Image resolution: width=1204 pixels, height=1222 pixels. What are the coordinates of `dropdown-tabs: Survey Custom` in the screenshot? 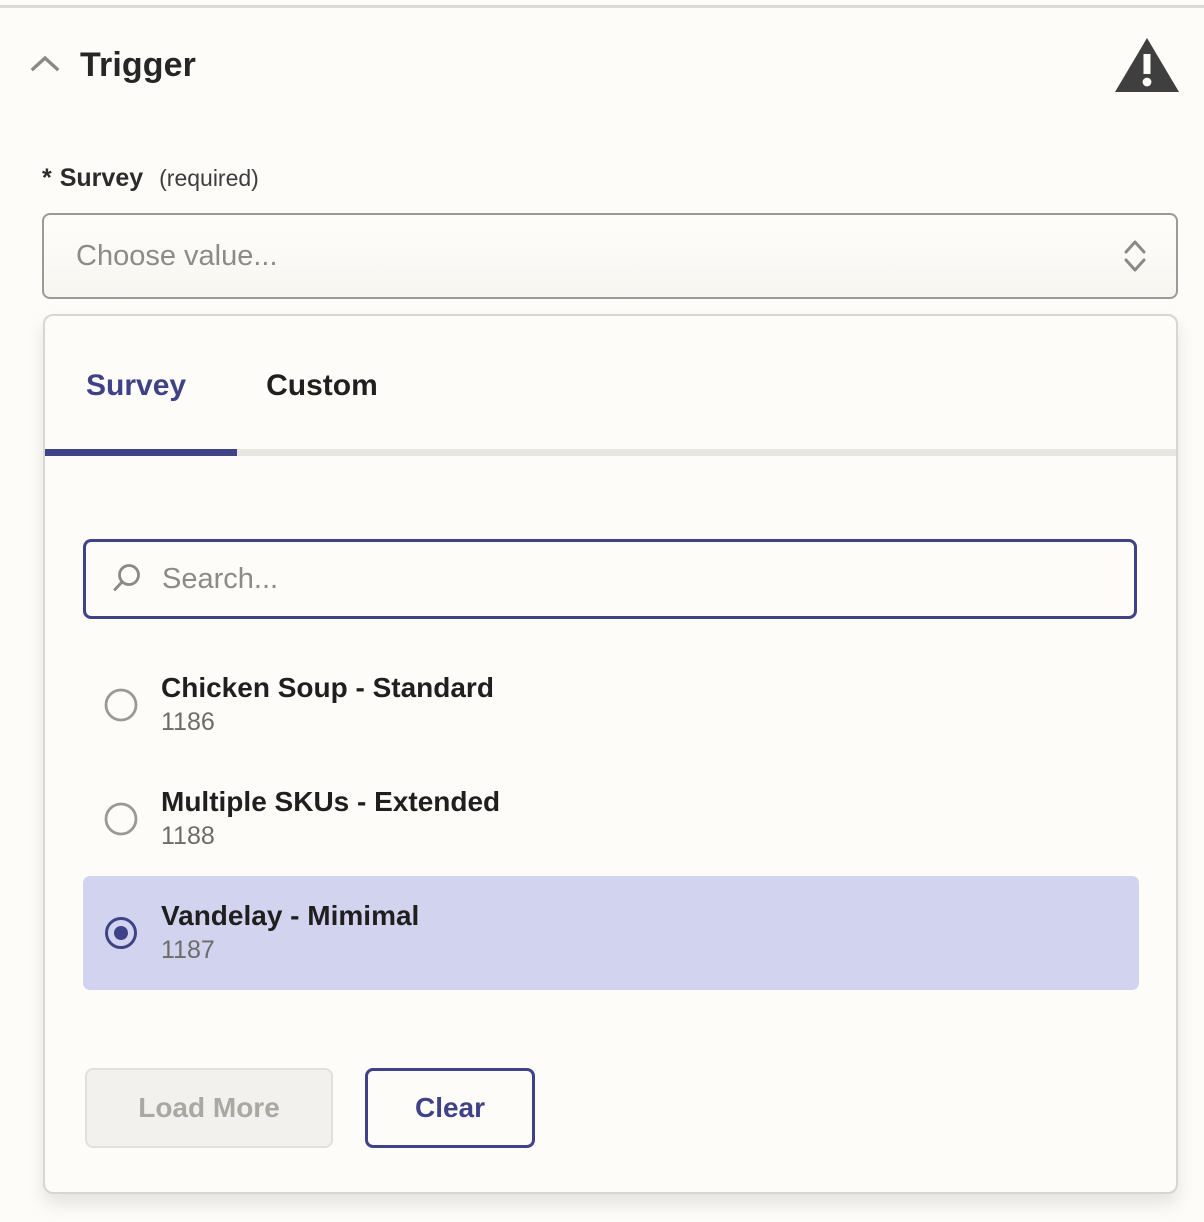 It's located at (610, 386).